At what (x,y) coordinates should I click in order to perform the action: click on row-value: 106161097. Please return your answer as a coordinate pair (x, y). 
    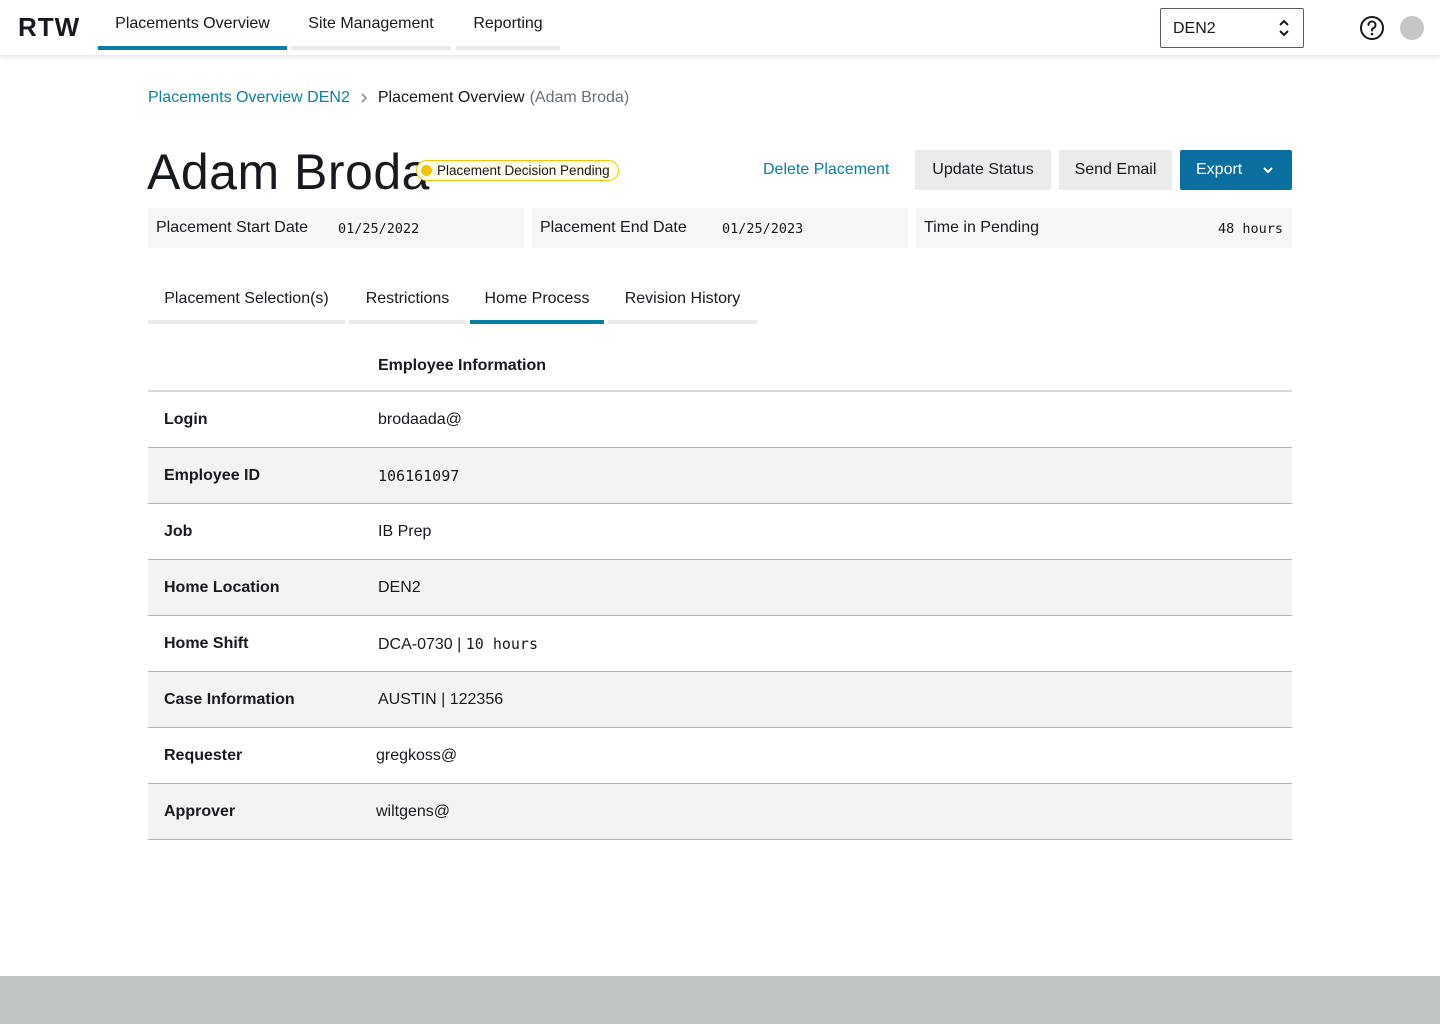
    Looking at the image, I should click on (418, 476).